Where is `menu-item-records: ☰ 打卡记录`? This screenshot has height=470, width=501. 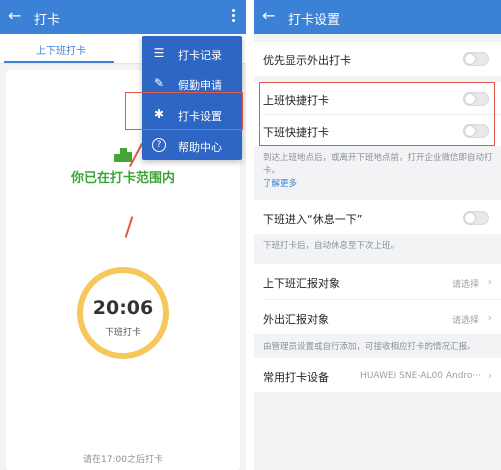 menu-item-records: ☰ 打卡记录 is located at coordinates (192, 53).